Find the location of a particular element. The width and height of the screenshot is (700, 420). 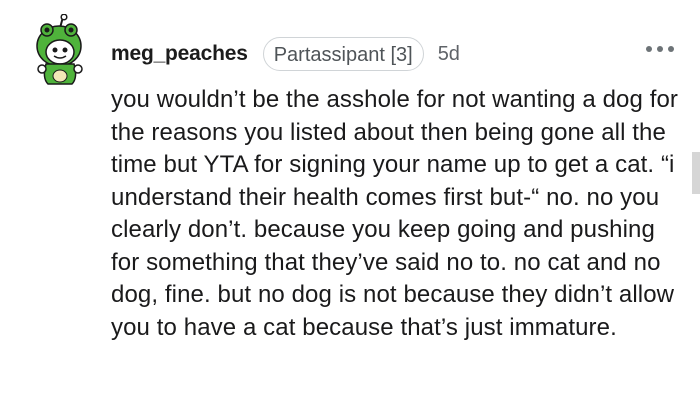

snoo-avatar-icon is located at coordinates (59, 49).